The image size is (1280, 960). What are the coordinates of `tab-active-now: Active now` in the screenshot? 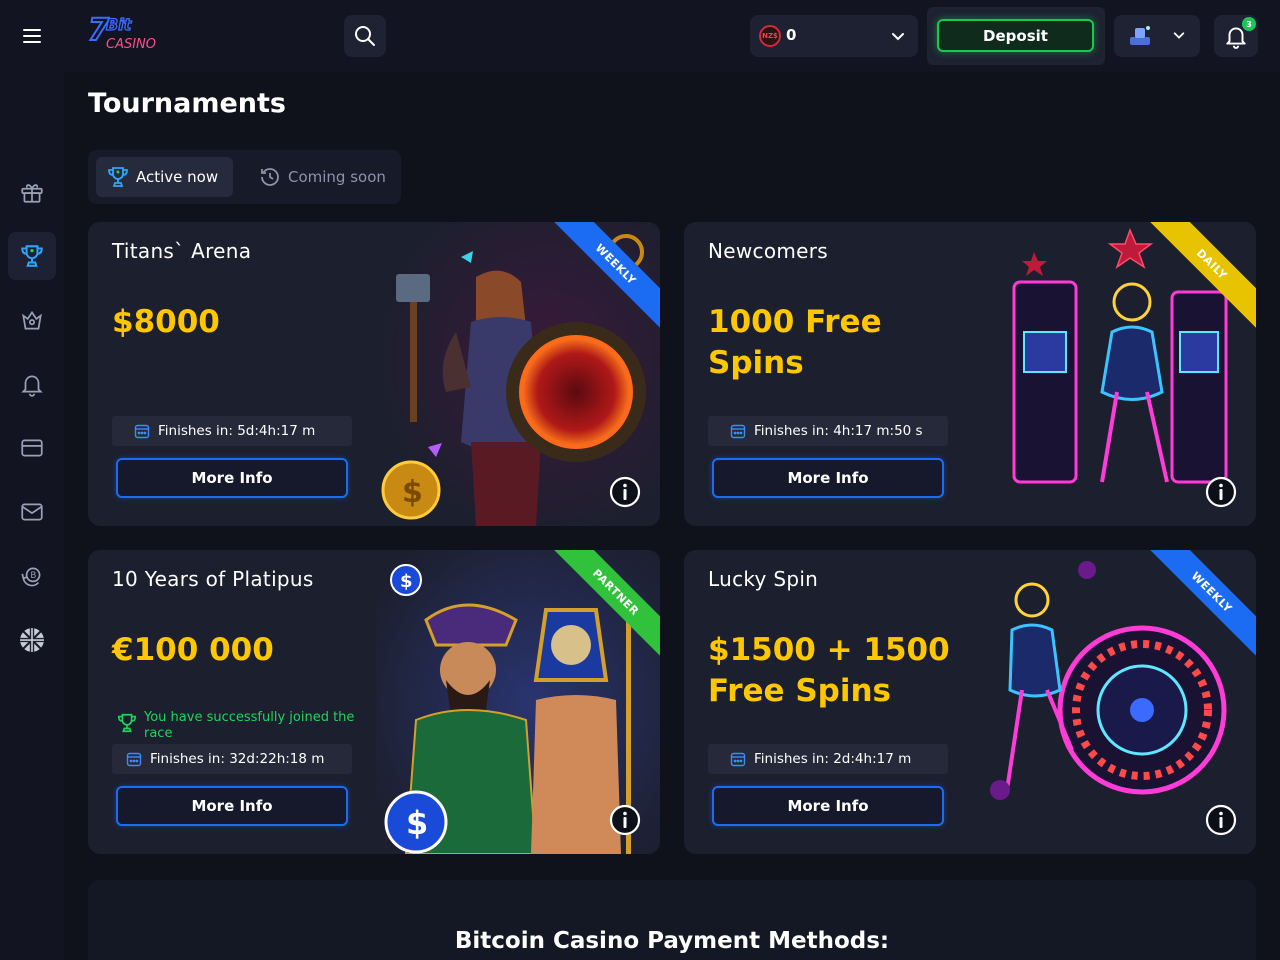 It's located at (164, 177).